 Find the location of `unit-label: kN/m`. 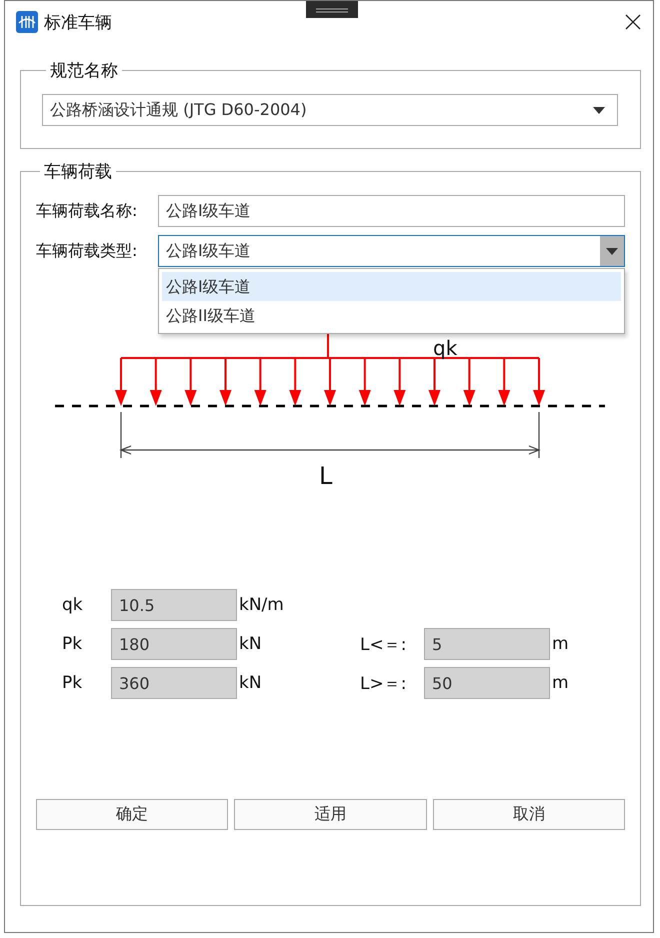

unit-label: kN/m is located at coordinates (261, 605).